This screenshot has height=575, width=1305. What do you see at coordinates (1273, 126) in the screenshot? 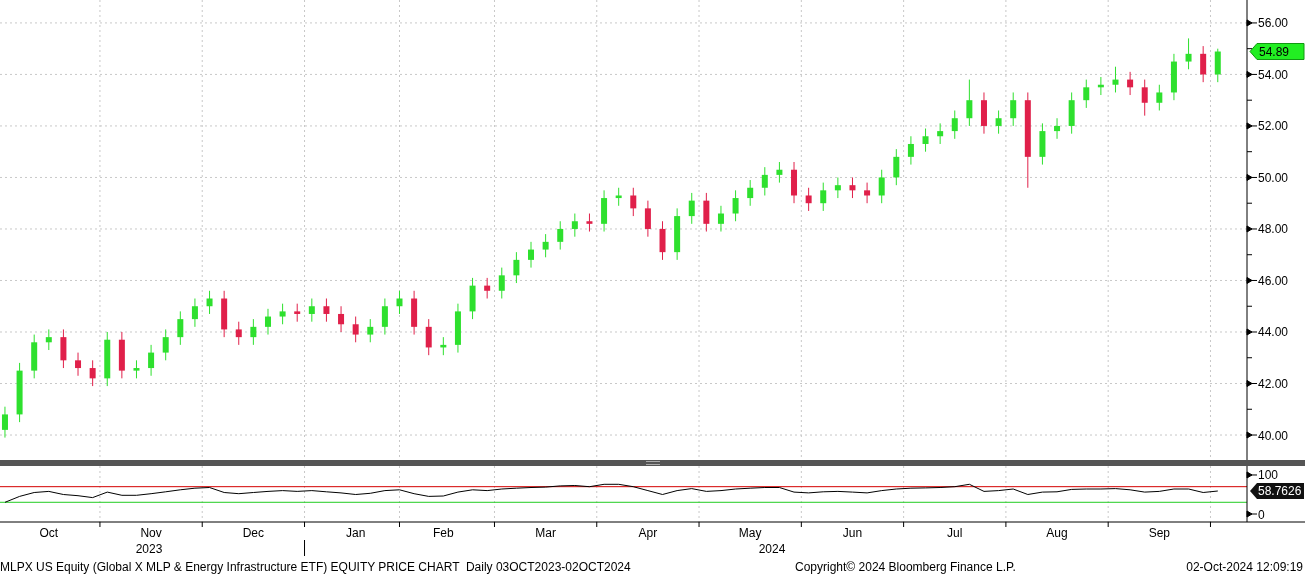
I see `price-axis-label: 52.00` at bounding box center [1273, 126].